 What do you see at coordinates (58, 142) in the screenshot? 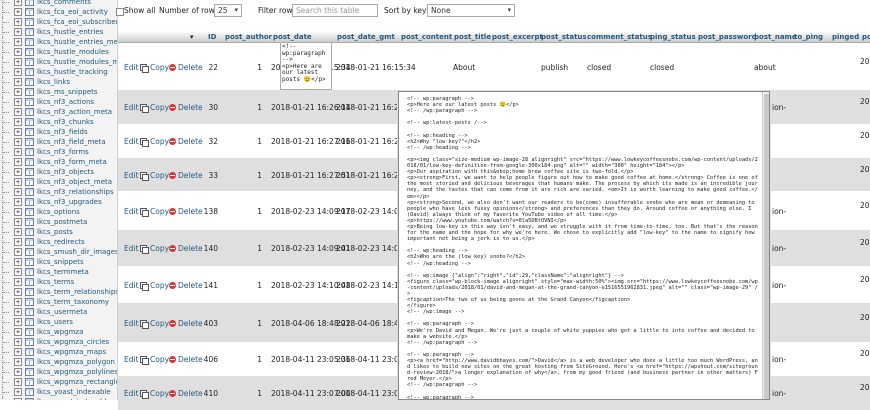
I see `sidebar-table-item: + lkcs_nf3_field_meta` at bounding box center [58, 142].